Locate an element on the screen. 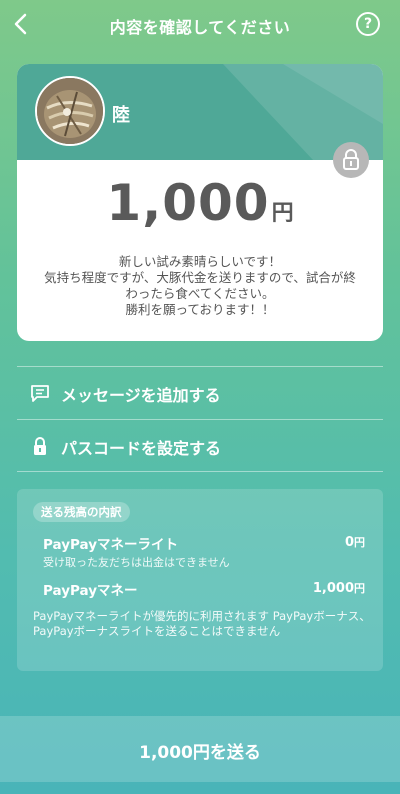 The height and width of the screenshot is (794, 400). paypay-money-value: 1,000円 is located at coordinates (339, 588).